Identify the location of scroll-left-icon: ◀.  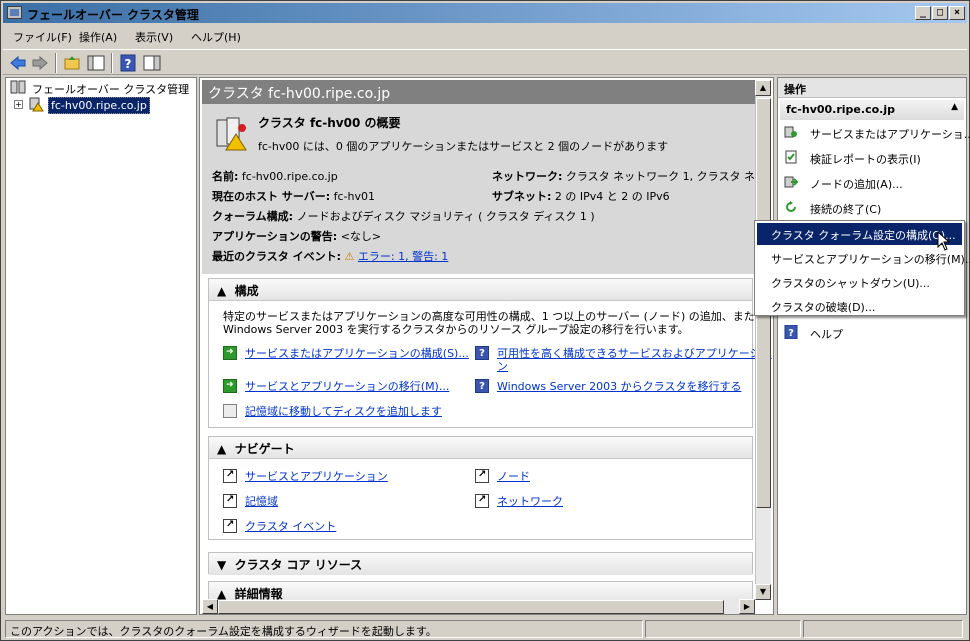
(210, 606).